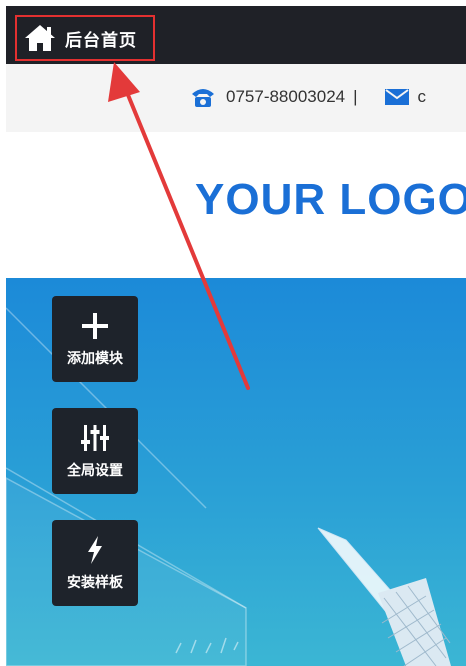  I want to click on admin-home-button: 后台首页, so click(85, 38).